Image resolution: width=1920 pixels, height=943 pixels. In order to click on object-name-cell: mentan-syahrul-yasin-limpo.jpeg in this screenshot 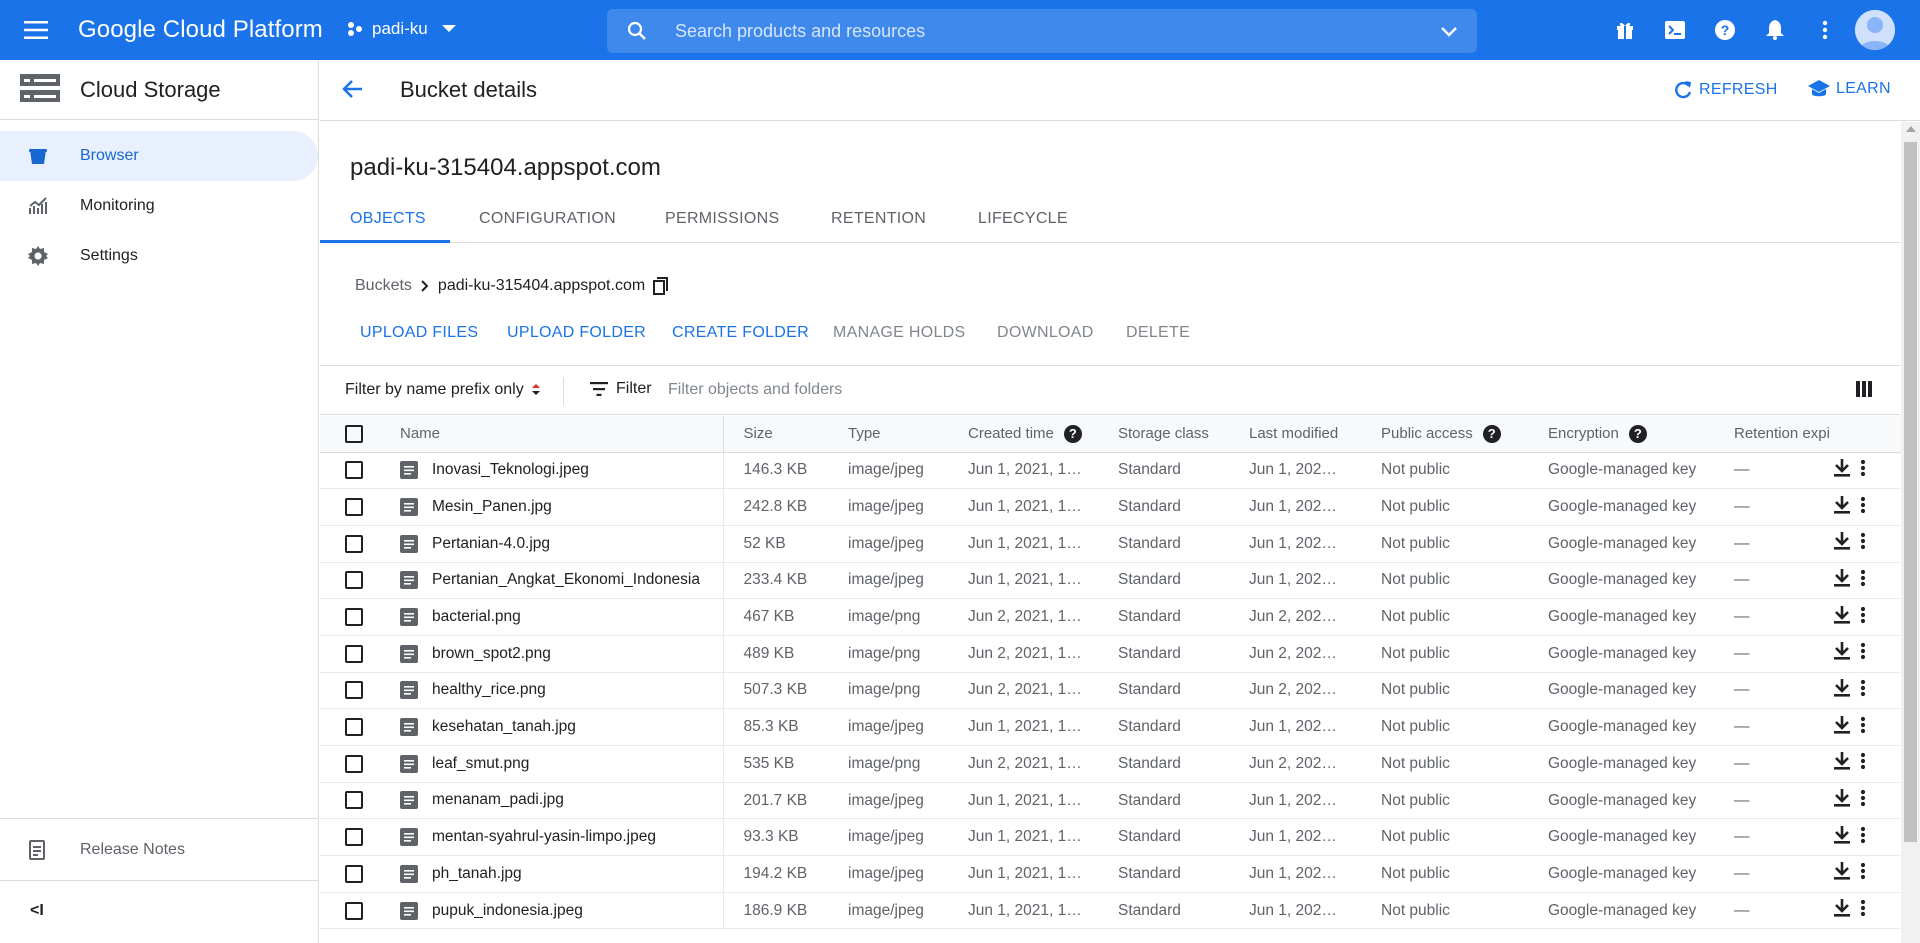, I will do `click(552, 837)`.